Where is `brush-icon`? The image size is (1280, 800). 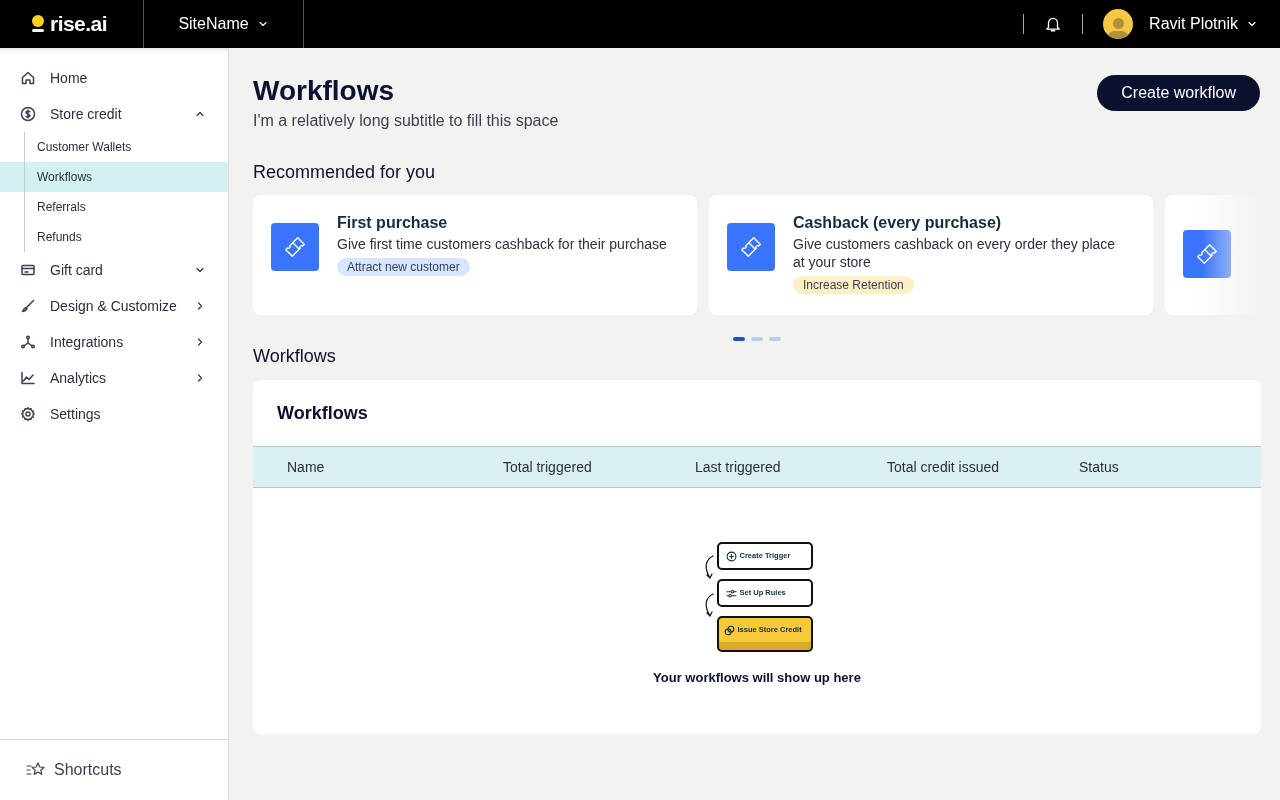 brush-icon is located at coordinates (28, 306).